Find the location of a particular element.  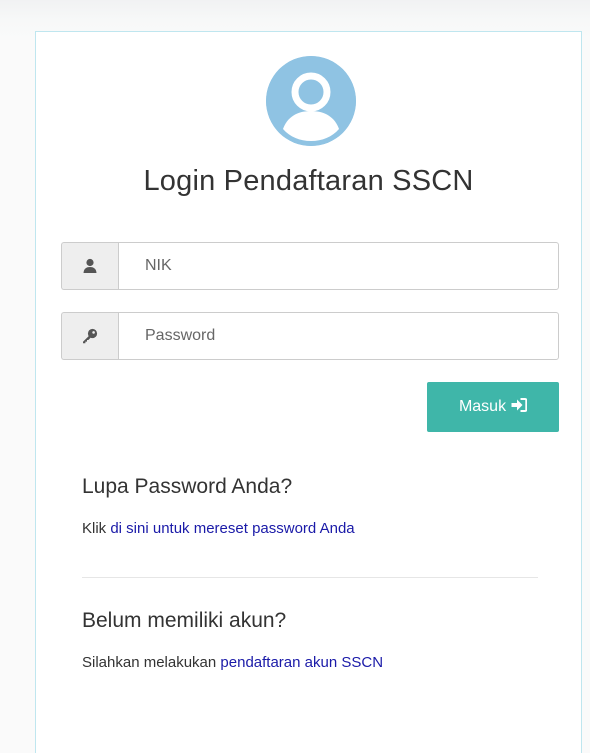

sign-in-icon is located at coordinates (519, 407).